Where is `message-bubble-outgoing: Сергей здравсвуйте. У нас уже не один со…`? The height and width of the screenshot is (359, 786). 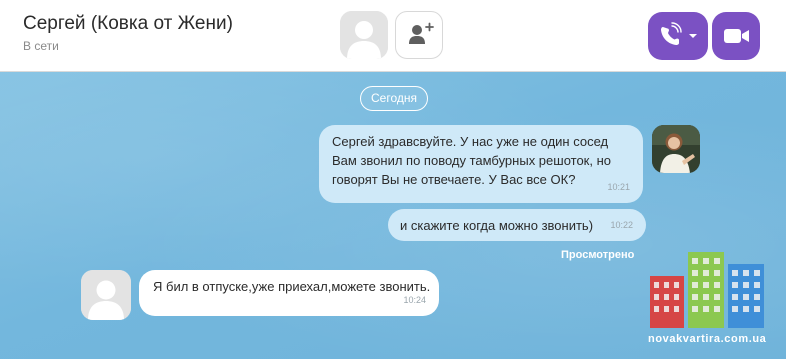 message-bubble-outgoing: Сергей здравсвуйте. У нас уже не один со… is located at coordinates (481, 164).